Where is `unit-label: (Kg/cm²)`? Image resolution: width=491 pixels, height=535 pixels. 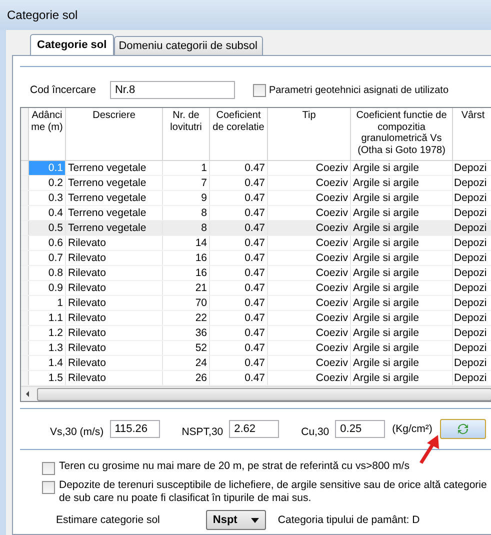
unit-label: (Kg/cm²) is located at coordinates (412, 429).